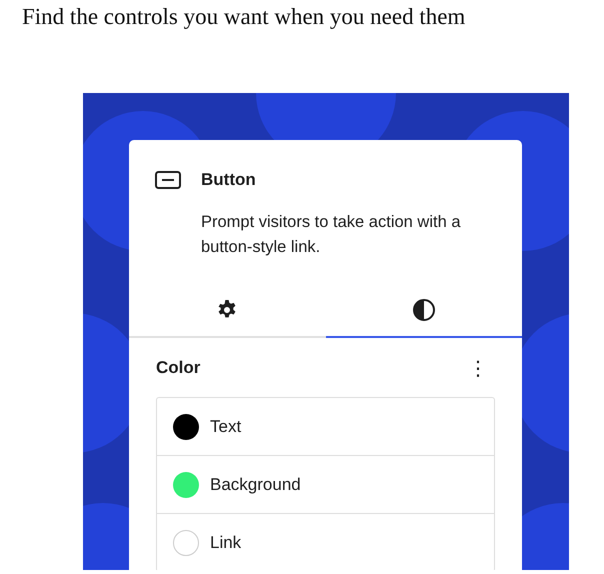 Image resolution: width=604 pixels, height=574 pixels. What do you see at coordinates (178, 368) in the screenshot?
I see `section-title: Color` at bounding box center [178, 368].